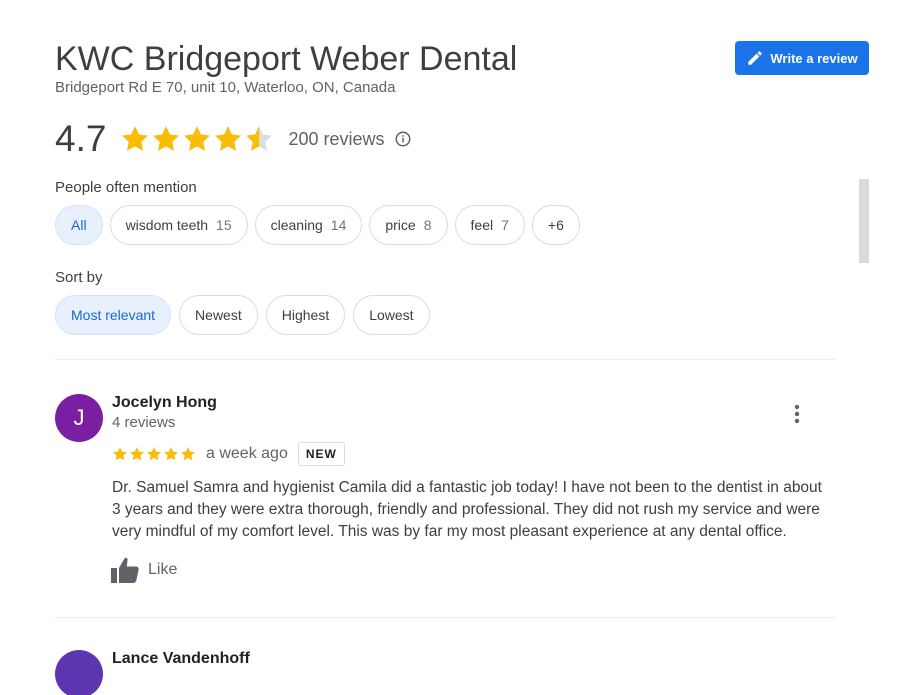 Image resolution: width=923 pixels, height=695 pixels. I want to click on sort-option: Most relevant, so click(113, 315).